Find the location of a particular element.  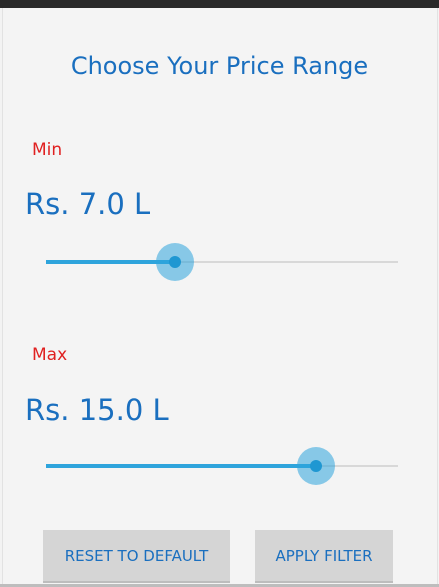

apply-filter-button: APPLY FILTER is located at coordinates (324, 556).